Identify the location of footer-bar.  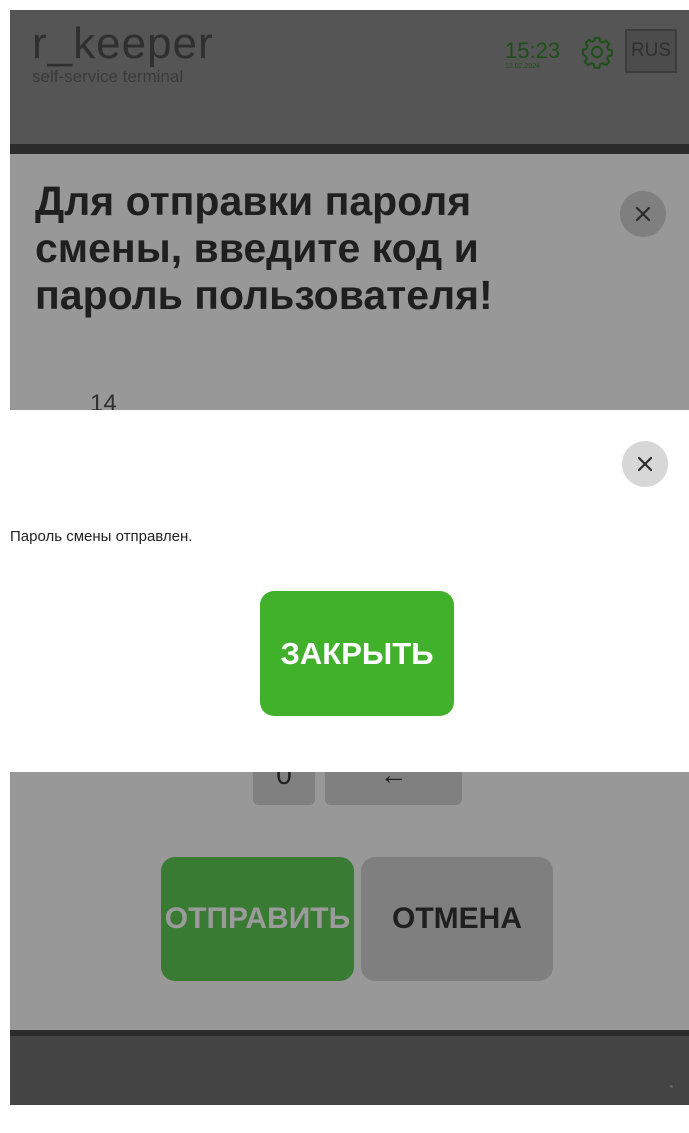
(349, 1070).